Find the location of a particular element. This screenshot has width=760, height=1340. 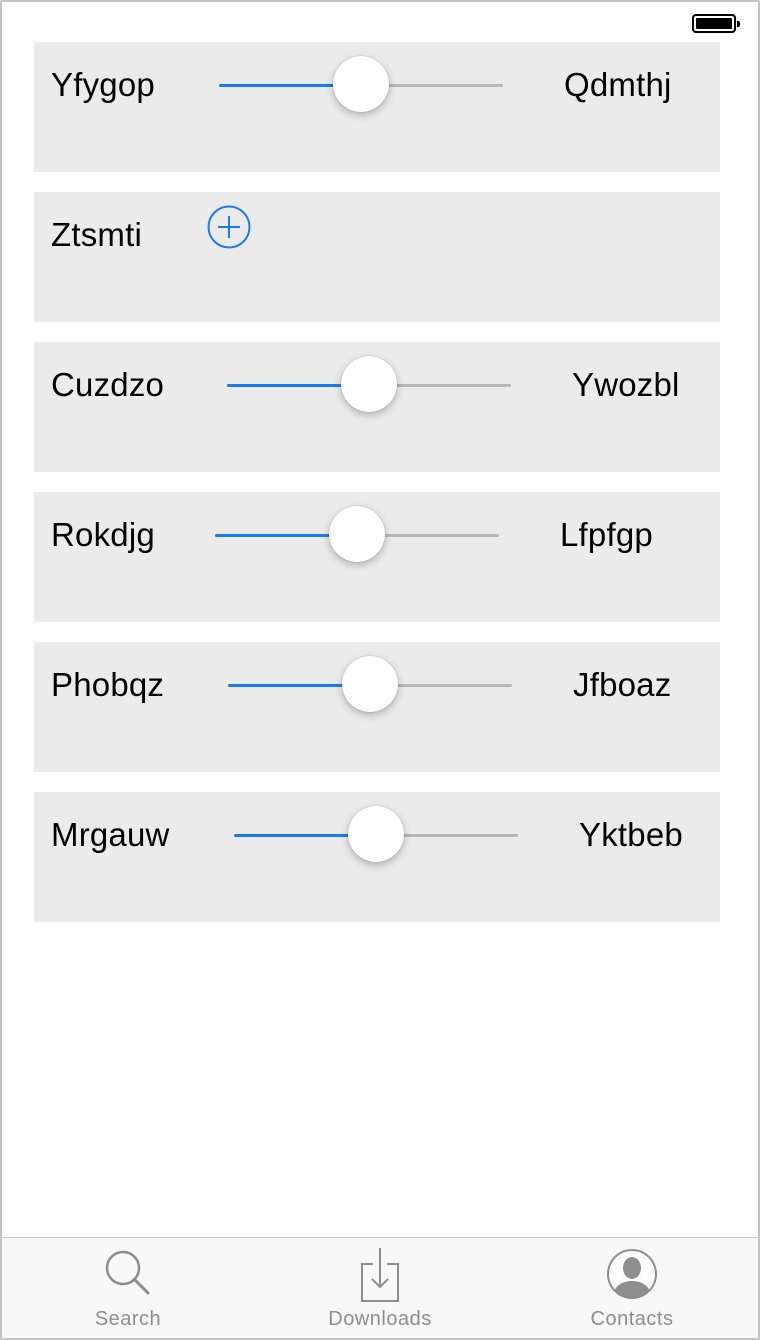

slider-row: Mrgauw Yktbeb is located at coordinates (377, 857).